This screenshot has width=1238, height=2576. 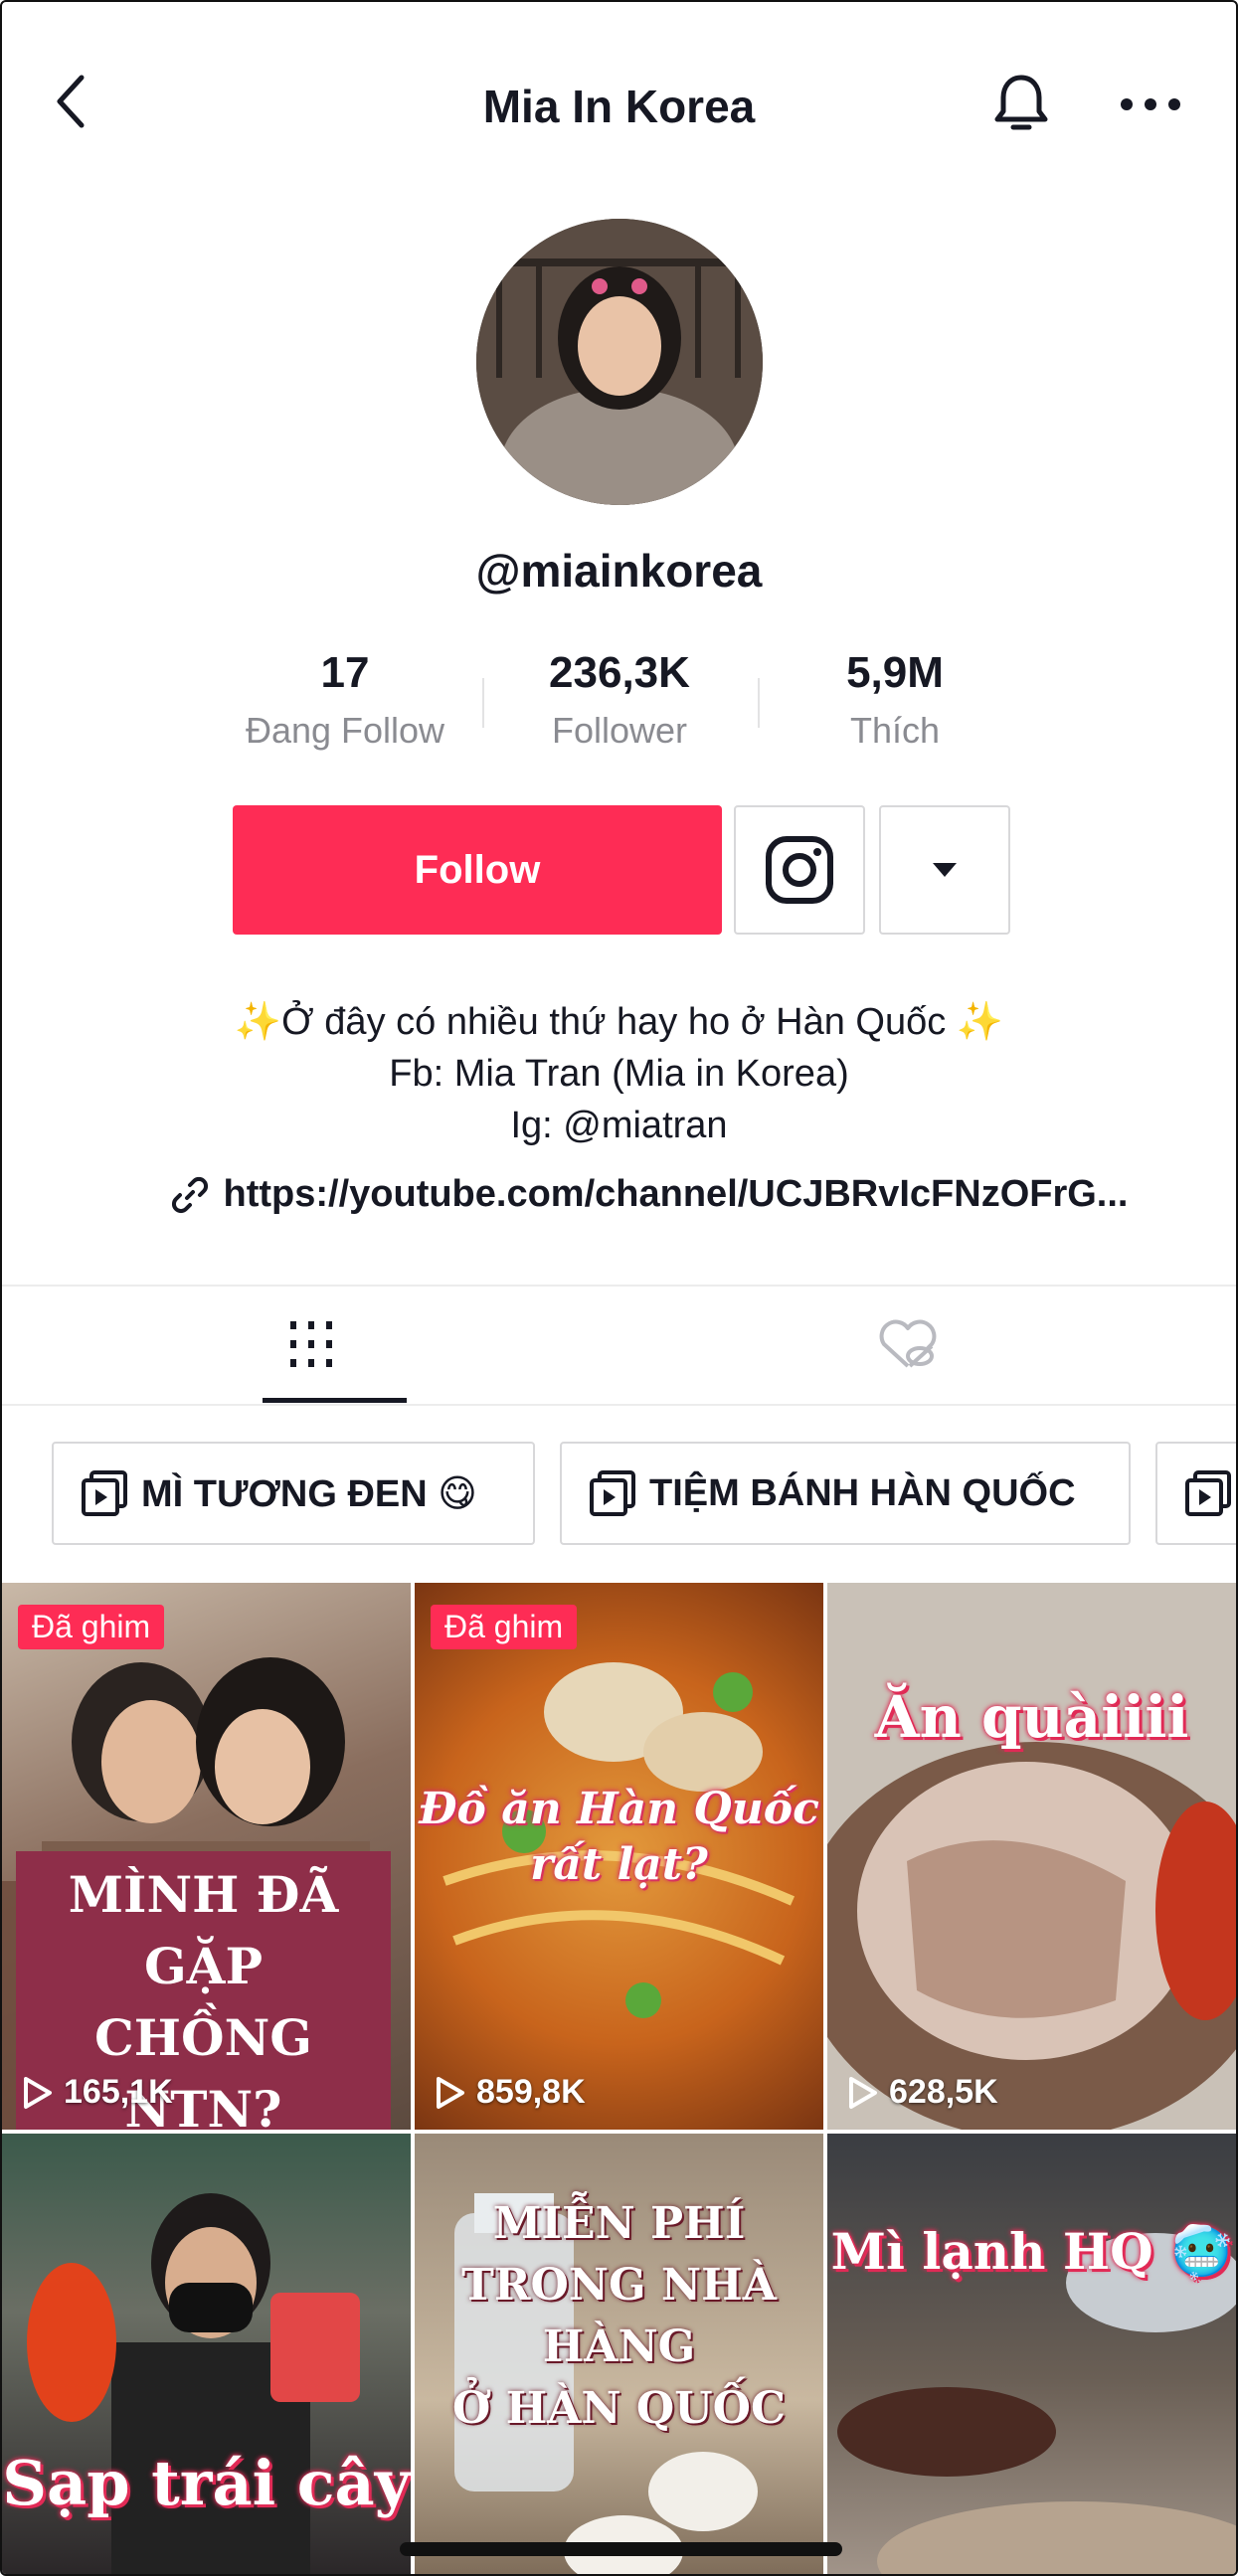 What do you see at coordinates (118, 2092) in the screenshot?
I see `view-count-text: 165,1K` at bounding box center [118, 2092].